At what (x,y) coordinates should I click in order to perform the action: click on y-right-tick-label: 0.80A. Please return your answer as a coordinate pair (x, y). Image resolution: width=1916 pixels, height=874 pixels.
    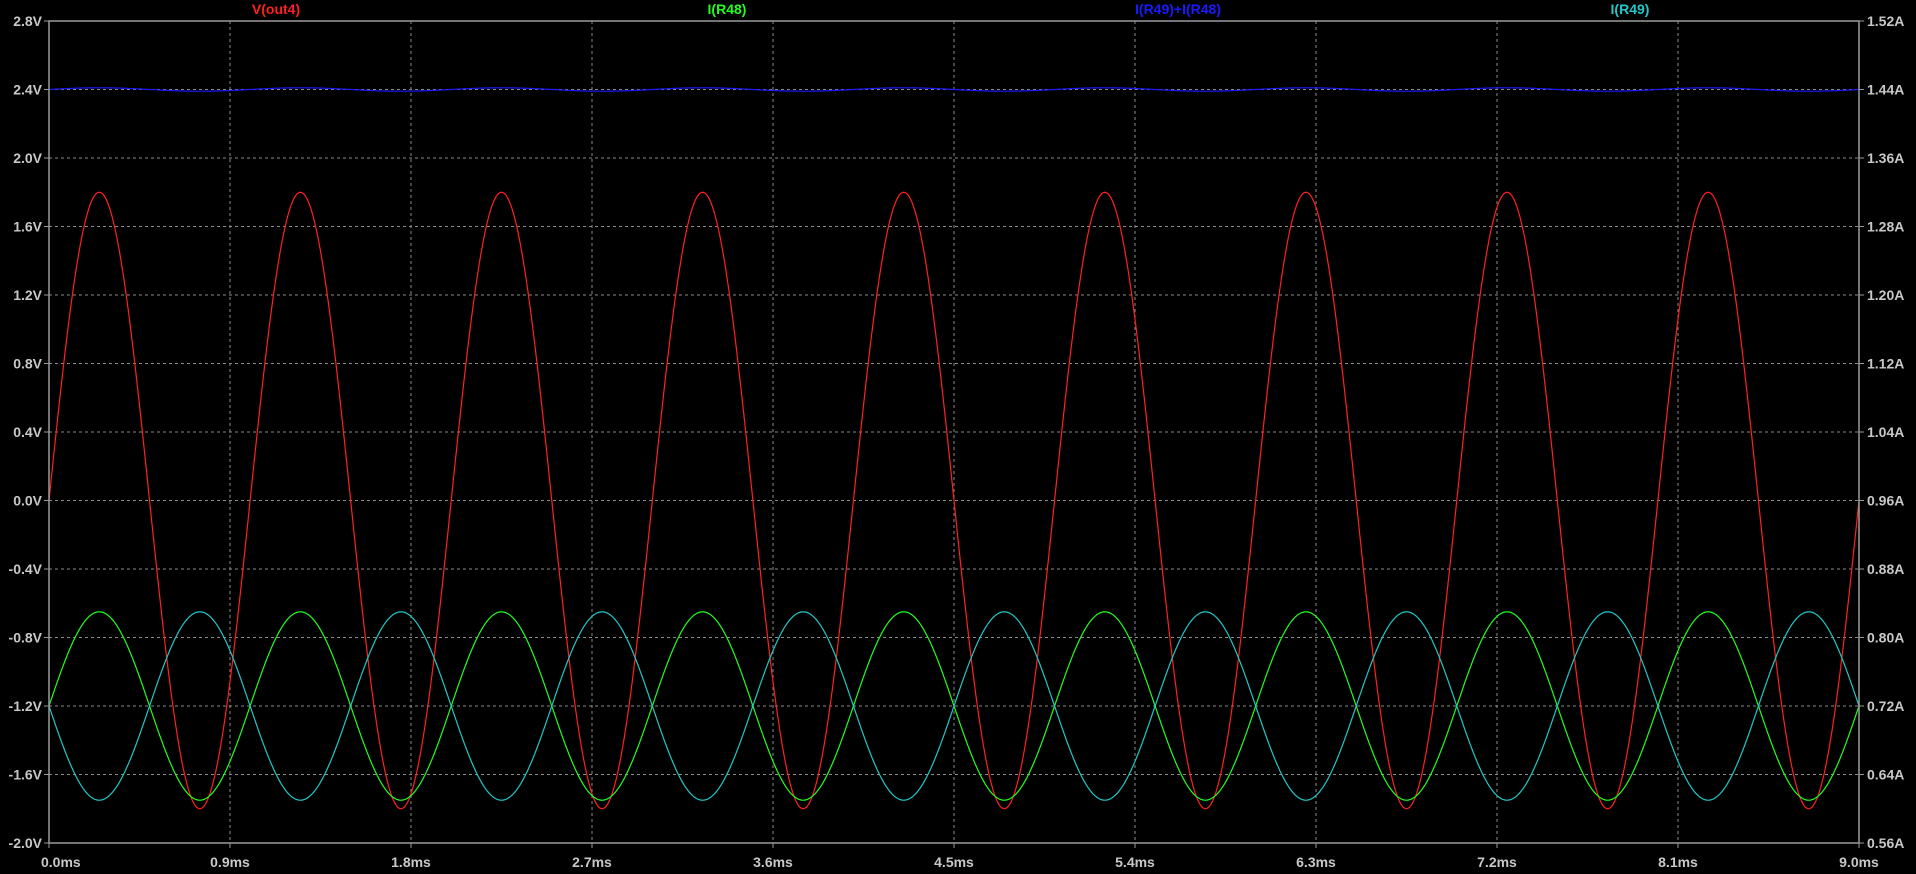
    Looking at the image, I should click on (1885, 638).